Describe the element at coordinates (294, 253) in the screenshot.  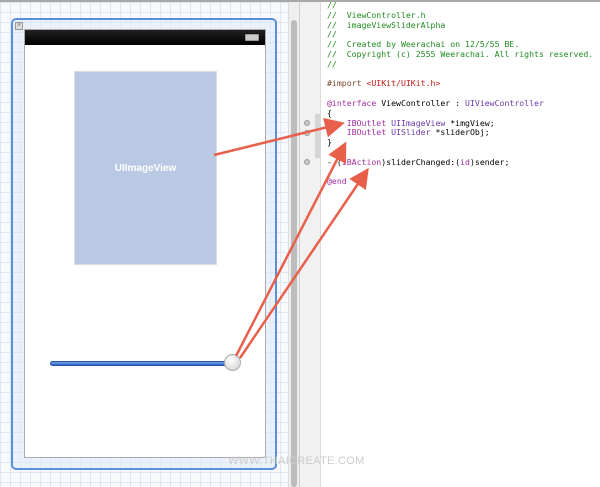
I see `scrollbar-thumb` at that location.